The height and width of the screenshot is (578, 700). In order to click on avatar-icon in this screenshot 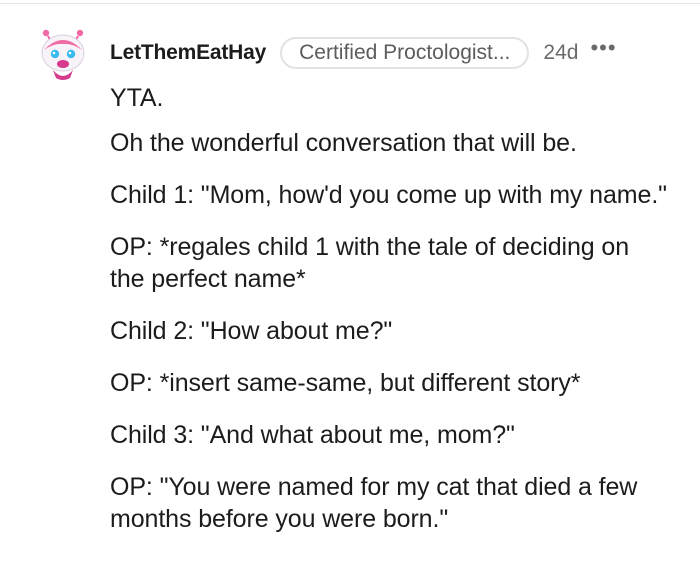, I will do `click(63, 54)`.